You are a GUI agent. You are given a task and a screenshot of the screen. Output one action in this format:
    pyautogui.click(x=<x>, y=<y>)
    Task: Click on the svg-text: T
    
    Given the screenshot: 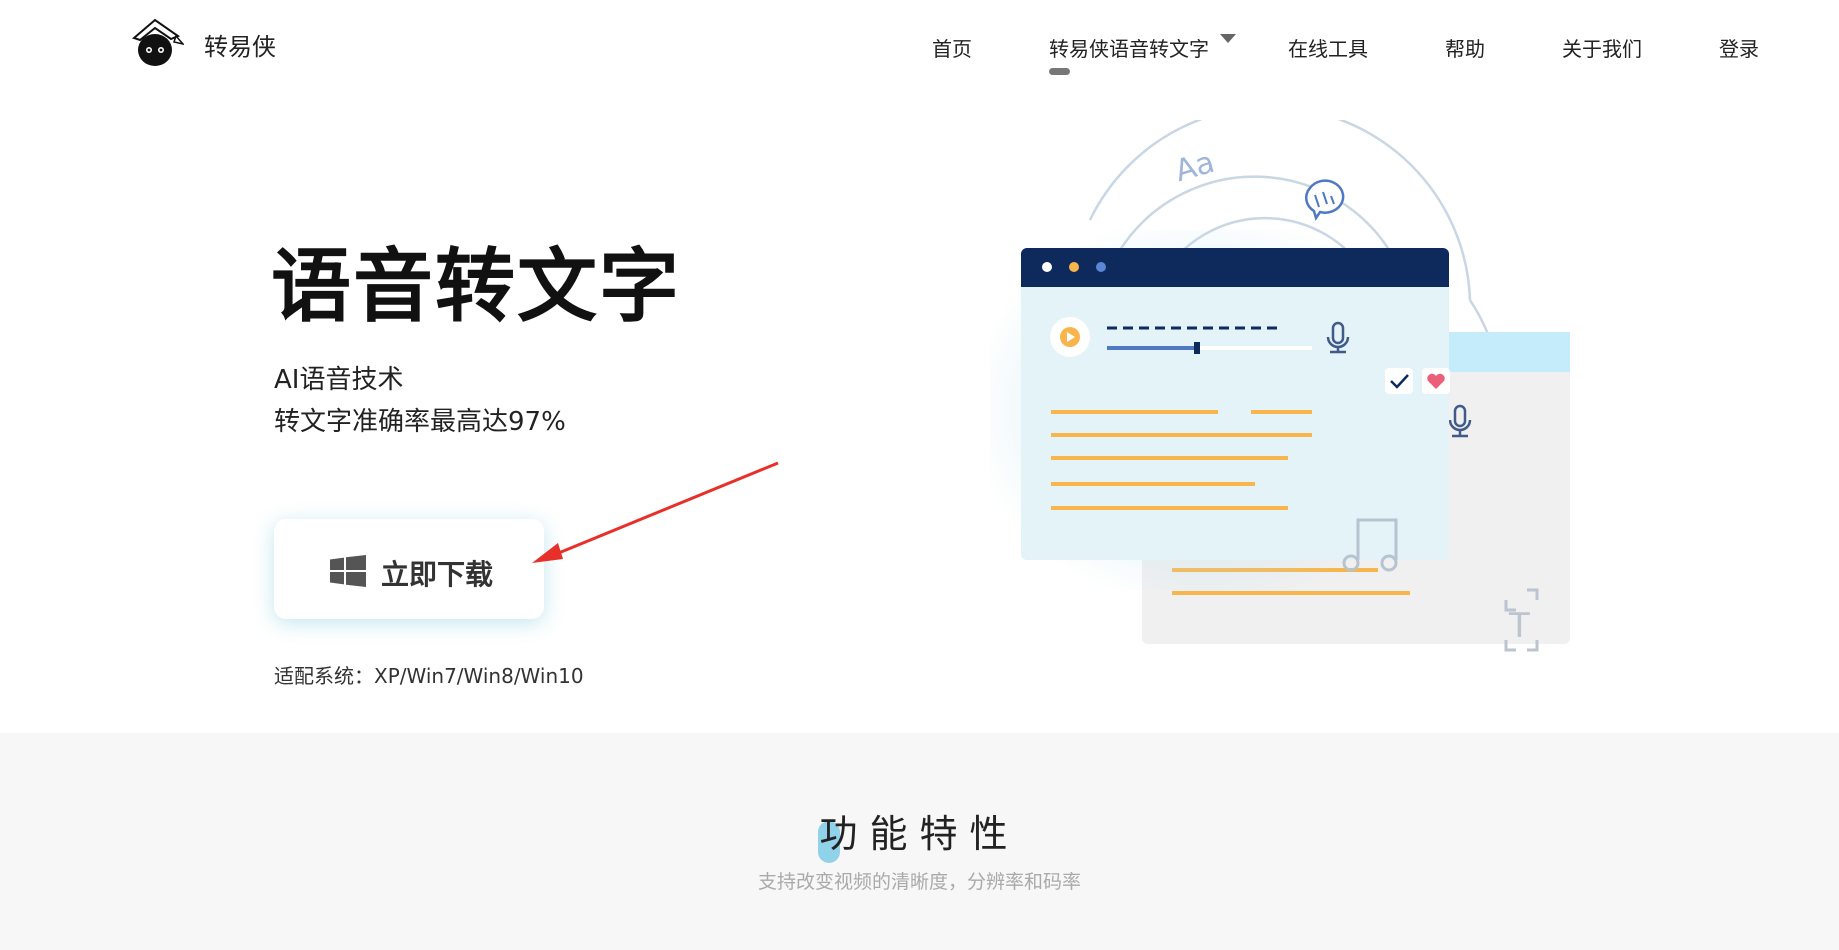 What is the action you would take?
    pyautogui.click(x=1519, y=626)
    